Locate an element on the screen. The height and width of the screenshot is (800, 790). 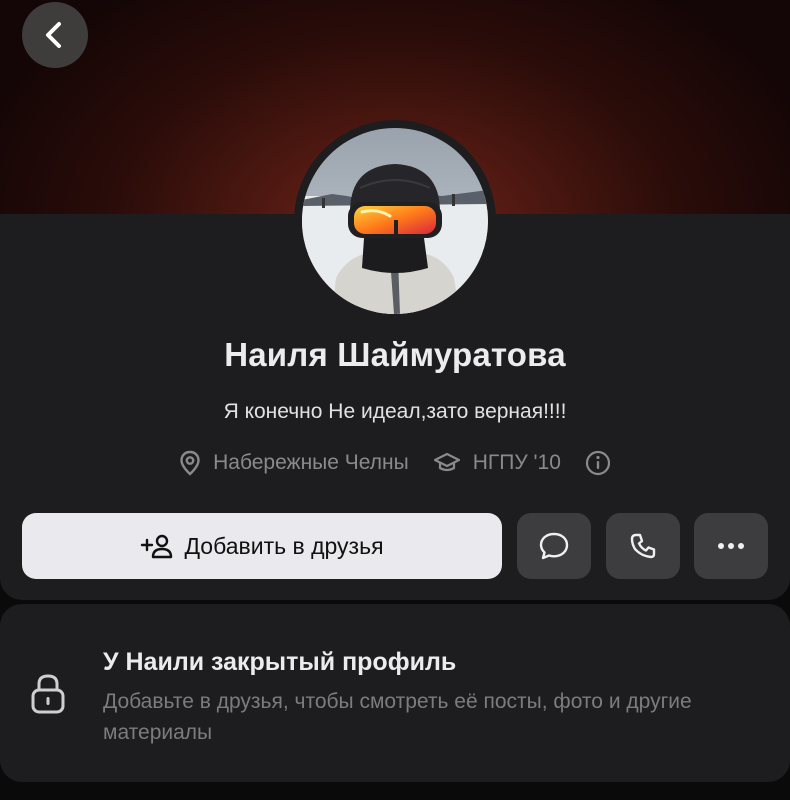
profile-meta: Набережные Челны НГПУ '10 is located at coordinates (395, 463).